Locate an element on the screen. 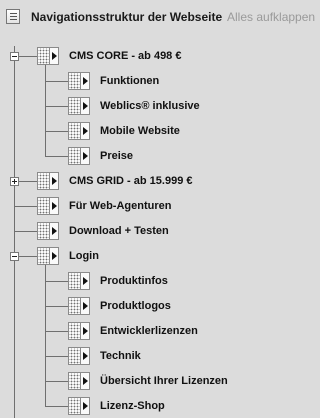  tree-item-label: Funktionen is located at coordinates (129, 81).